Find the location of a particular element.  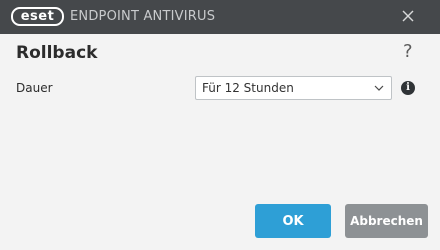

close-button is located at coordinates (408, 17).